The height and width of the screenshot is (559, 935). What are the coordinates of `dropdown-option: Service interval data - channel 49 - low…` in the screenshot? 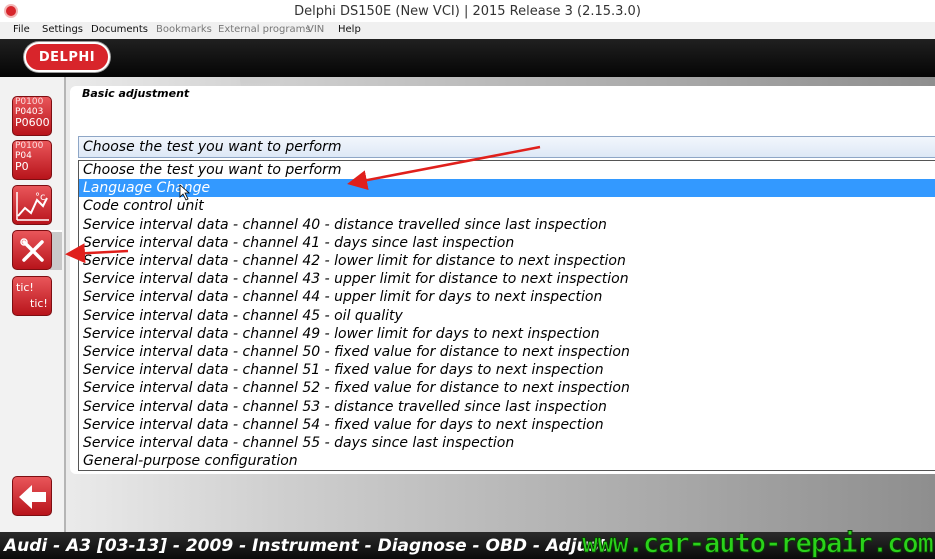 It's located at (507, 334).